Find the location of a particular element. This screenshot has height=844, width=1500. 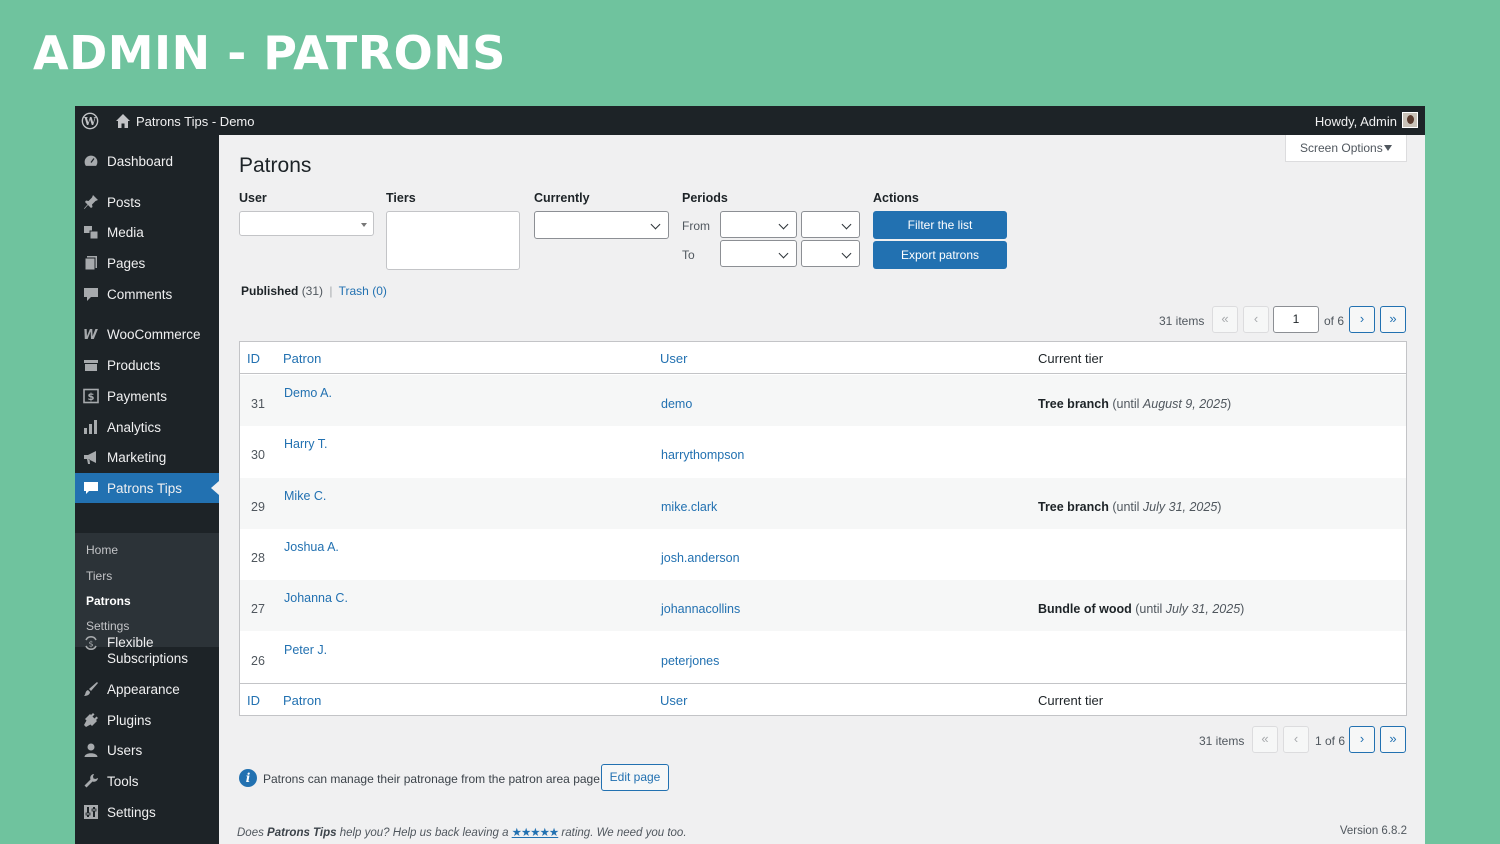

from-year-select is located at coordinates (830, 224).